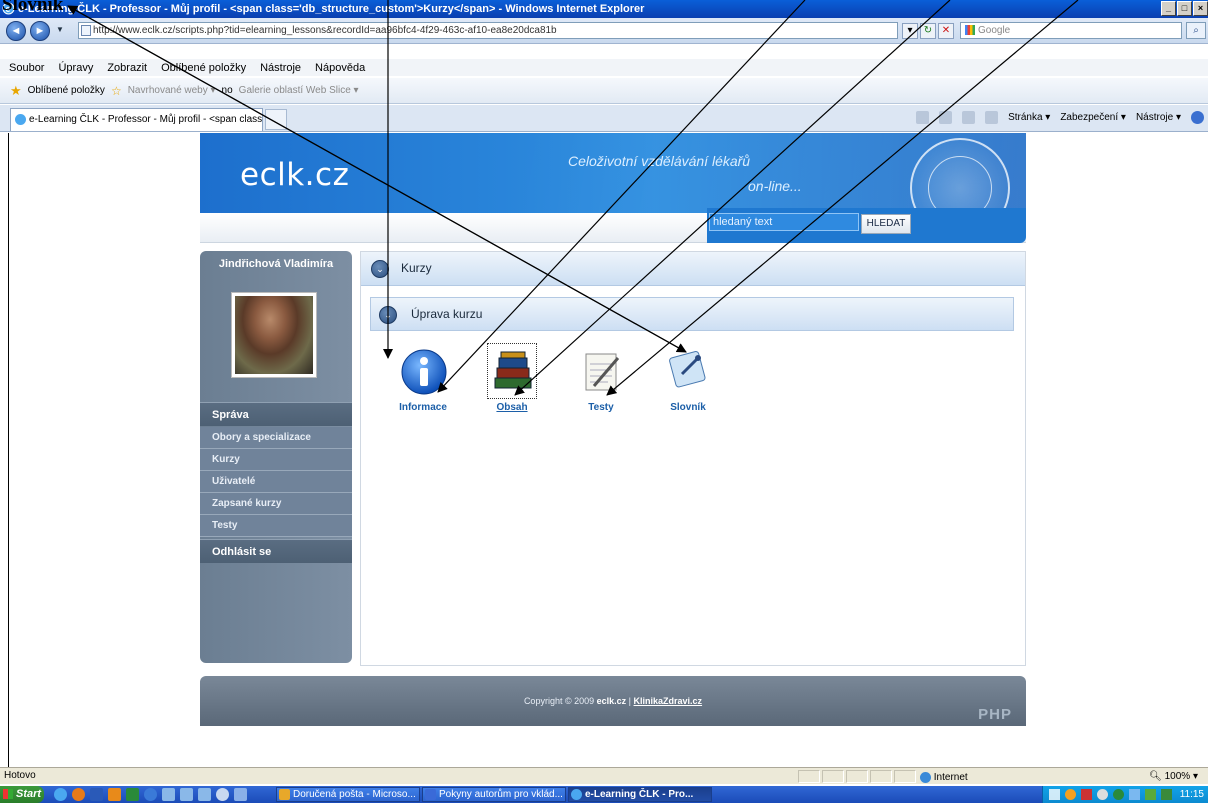 The height and width of the screenshot is (803, 1208). Describe the element at coordinates (994, 30) in the screenshot. I see `browser-search-placeholder: Google` at that location.